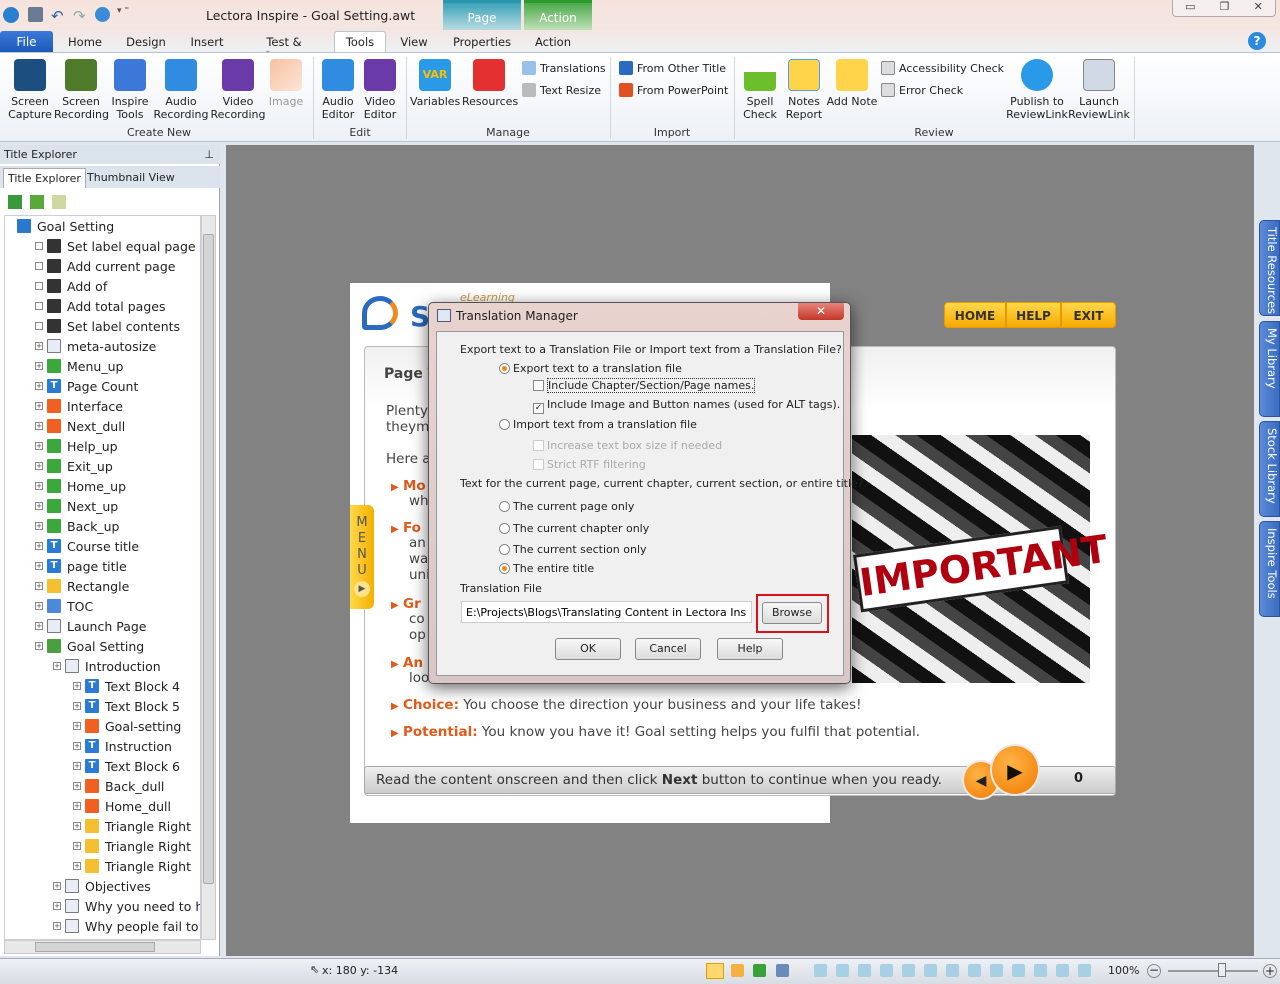  I want to click on publish-to-reviewlink-button: Publish to ReviewLink, so click(1037, 90).